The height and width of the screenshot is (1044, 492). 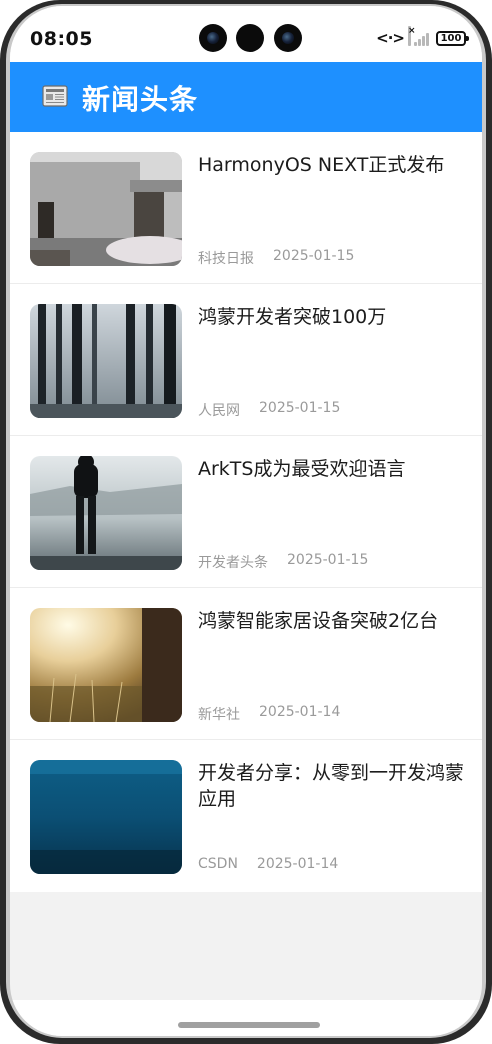 I want to click on news-title: 开发者分享：从零到一开发鸿蒙应用, so click(x=331, y=786).